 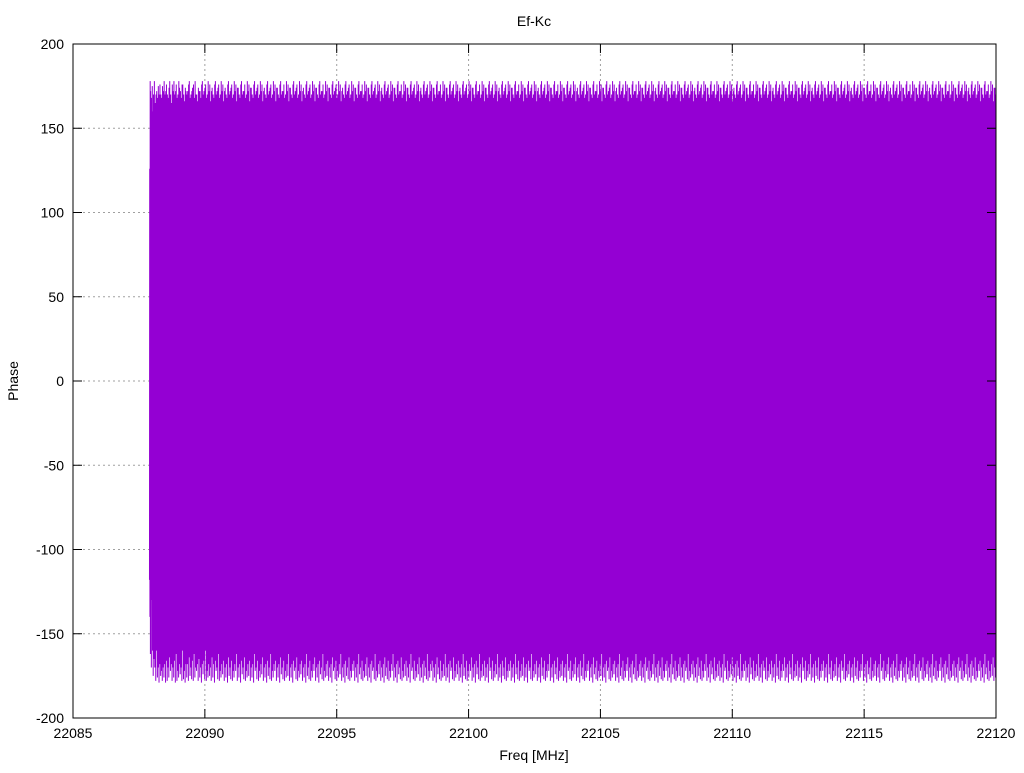 What do you see at coordinates (53, 44) in the screenshot?
I see `y-tick-label: 200` at bounding box center [53, 44].